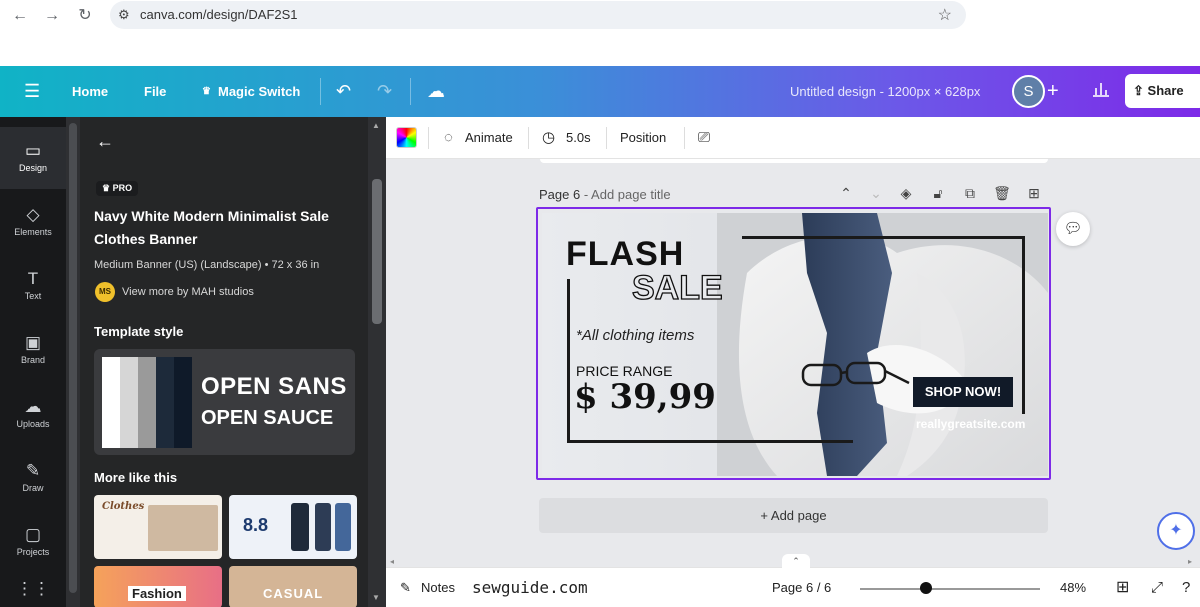 The width and height of the screenshot is (1200, 607). I want to click on rail-item-projects: ▢ Projects, so click(33, 542).